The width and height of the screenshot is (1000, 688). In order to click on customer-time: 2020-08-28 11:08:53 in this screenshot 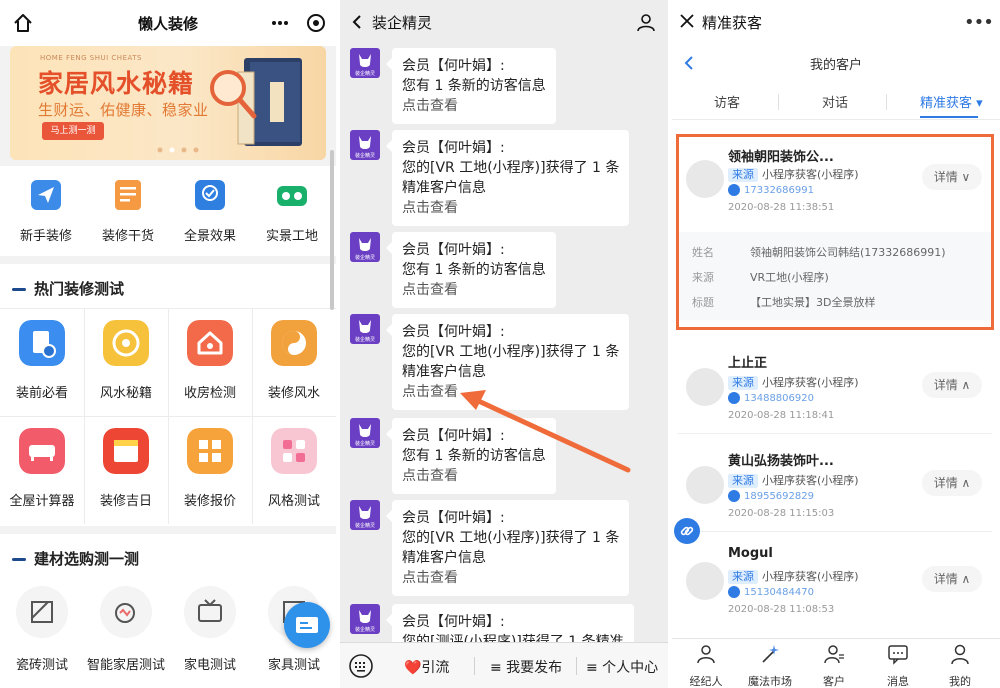, I will do `click(781, 609)`.